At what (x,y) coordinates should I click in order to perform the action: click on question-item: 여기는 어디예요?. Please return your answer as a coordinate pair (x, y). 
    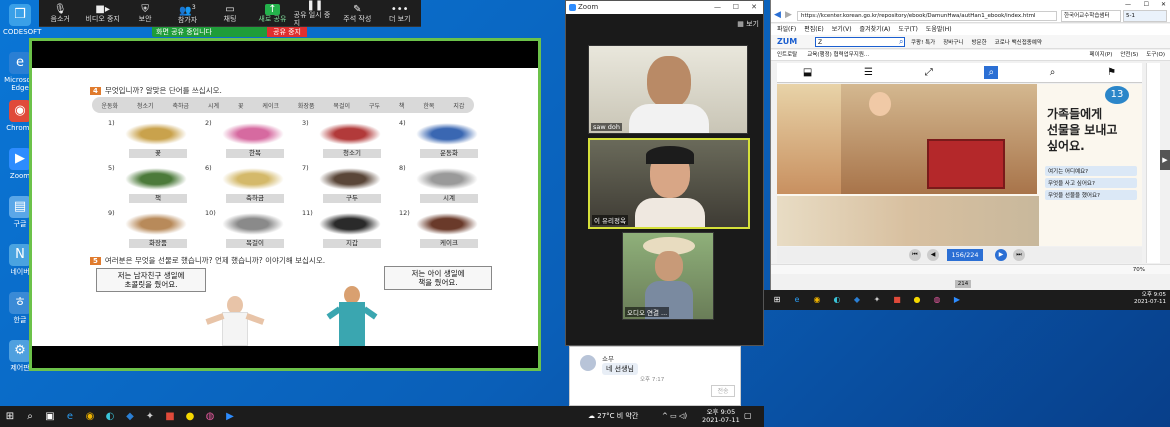
    Looking at the image, I should click on (1091, 171).